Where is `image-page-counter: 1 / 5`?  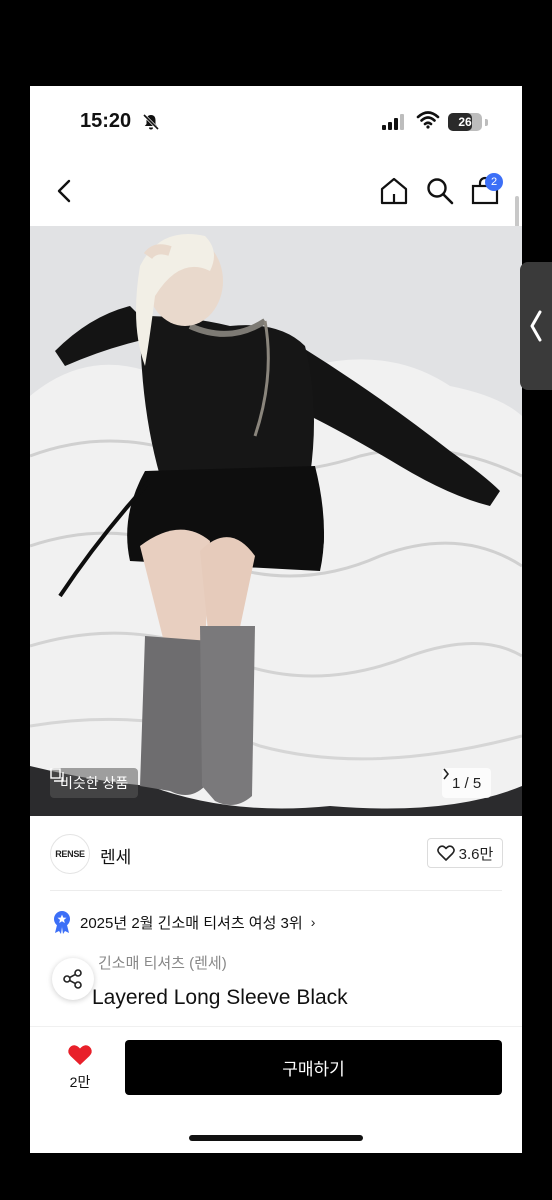
image-page-counter: 1 / 5 is located at coordinates (467, 783).